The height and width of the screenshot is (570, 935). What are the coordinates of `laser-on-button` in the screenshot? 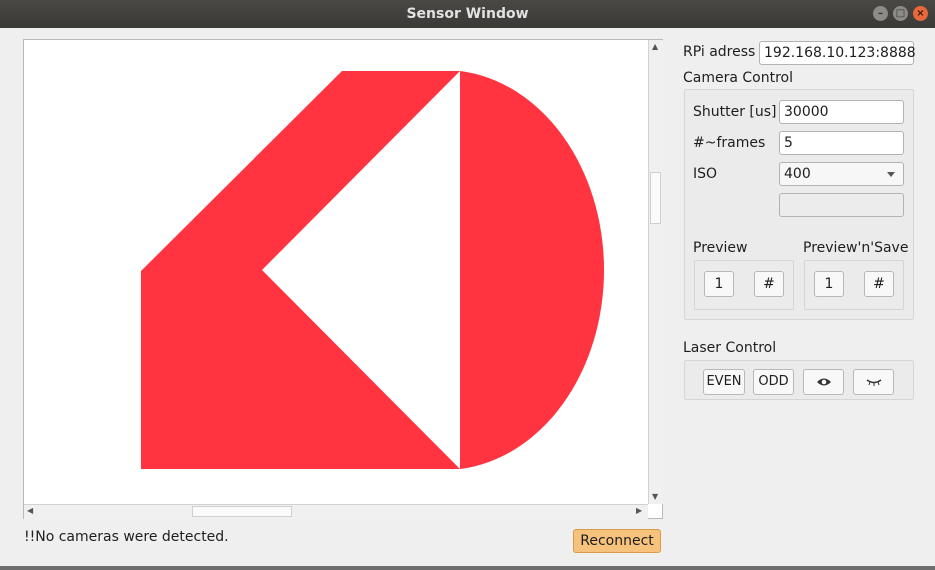 It's located at (823, 382).